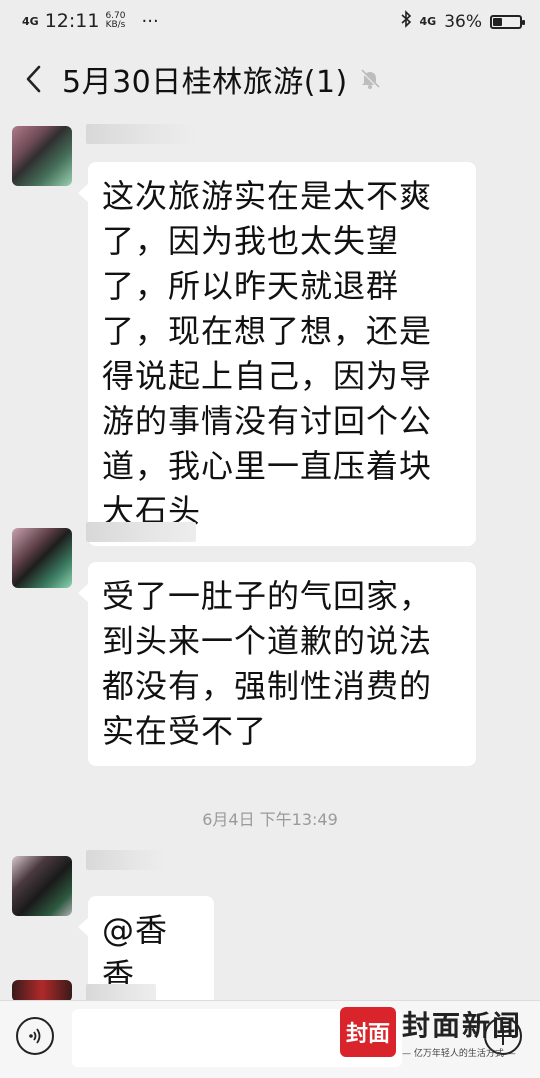 Image resolution: width=540 pixels, height=1078 pixels. I want to click on signal-icon: 4G, so click(30, 21).